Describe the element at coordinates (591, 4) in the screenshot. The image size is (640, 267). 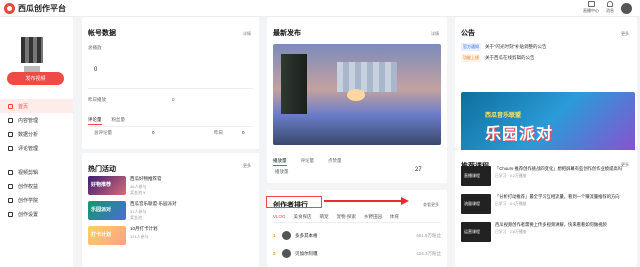
I see `monitor-icon` at that location.